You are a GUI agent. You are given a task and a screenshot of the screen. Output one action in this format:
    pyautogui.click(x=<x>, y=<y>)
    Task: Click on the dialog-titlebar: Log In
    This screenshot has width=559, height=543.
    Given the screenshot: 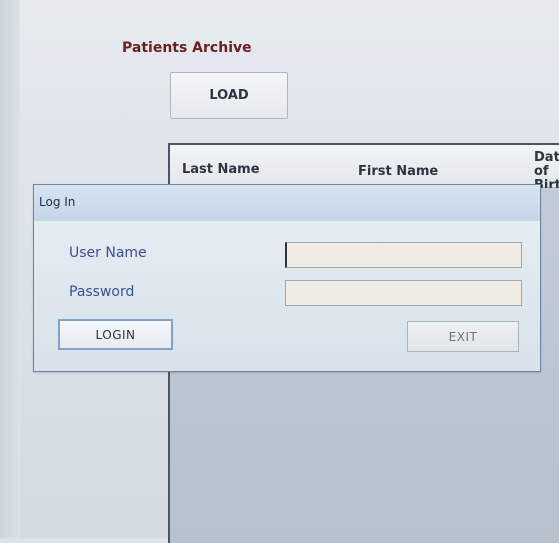 What is the action you would take?
    pyautogui.click(x=287, y=203)
    